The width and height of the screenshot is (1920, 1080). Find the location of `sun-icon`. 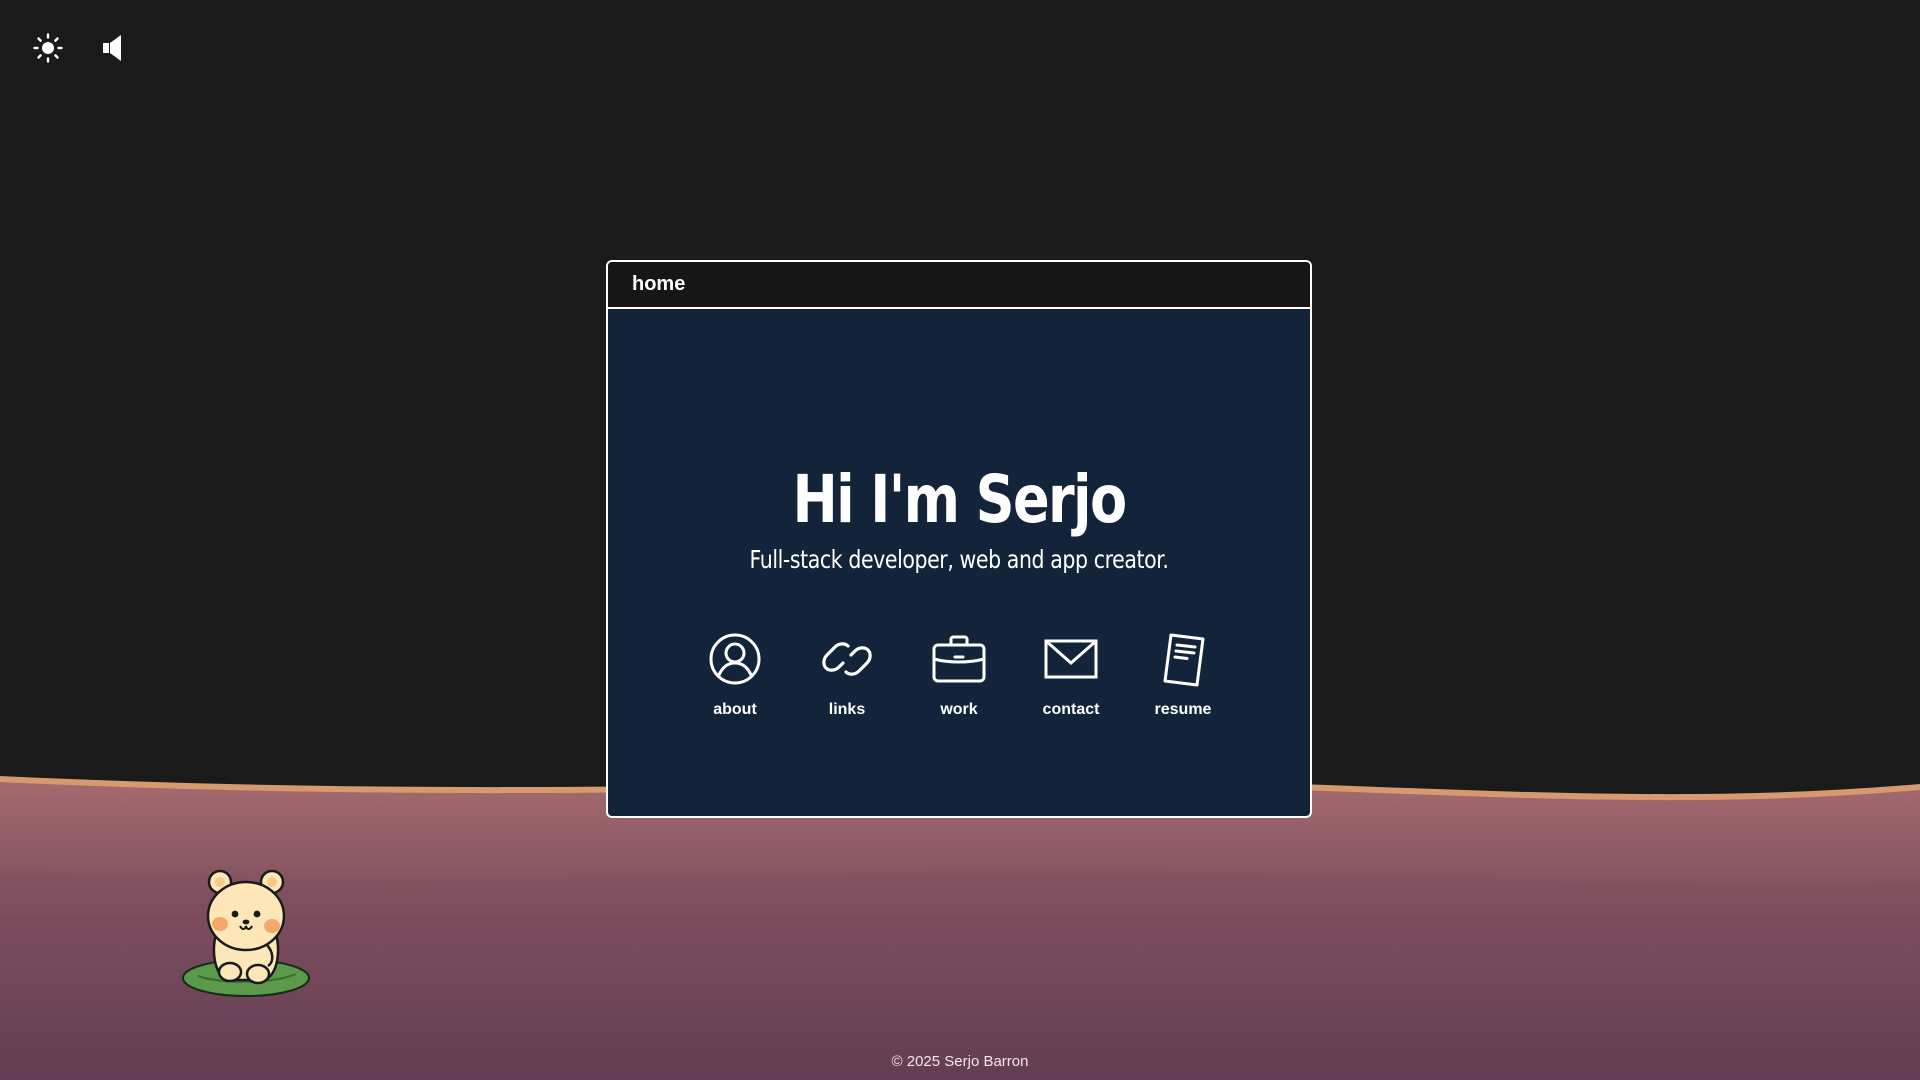

sun-icon is located at coordinates (48, 48).